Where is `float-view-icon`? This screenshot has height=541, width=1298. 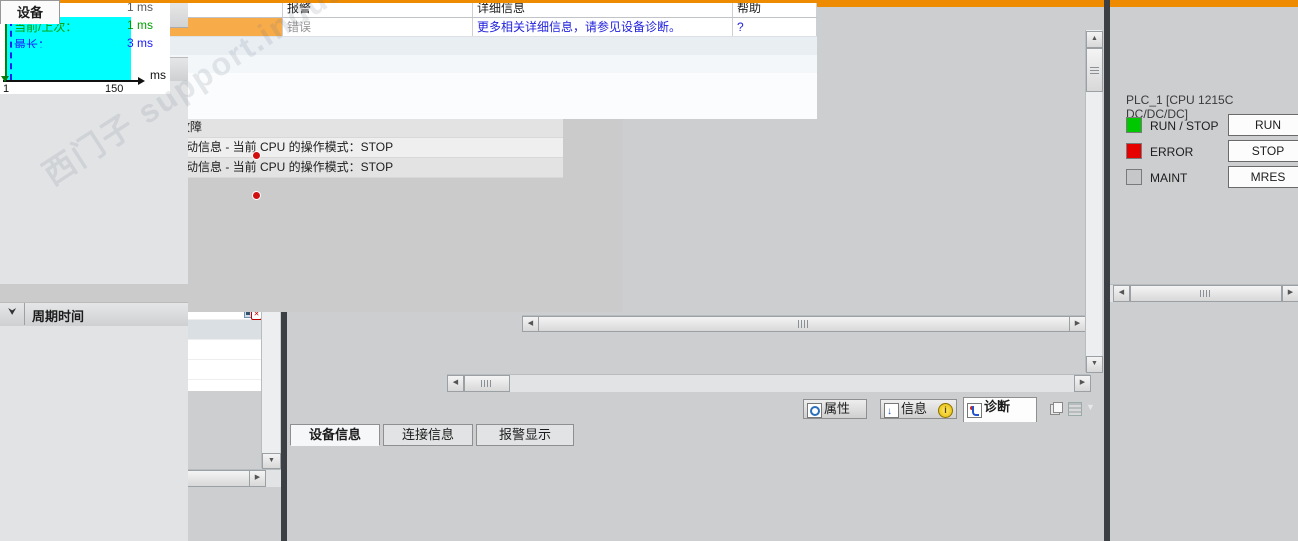 float-view-icon is located at coordinates (1056, 408).